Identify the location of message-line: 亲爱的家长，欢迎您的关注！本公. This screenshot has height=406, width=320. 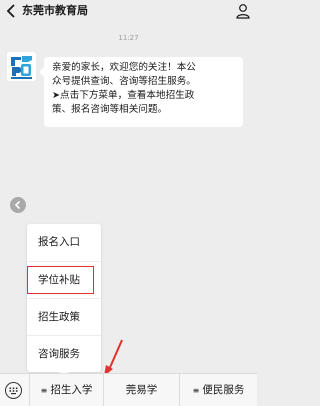
(124, 67).